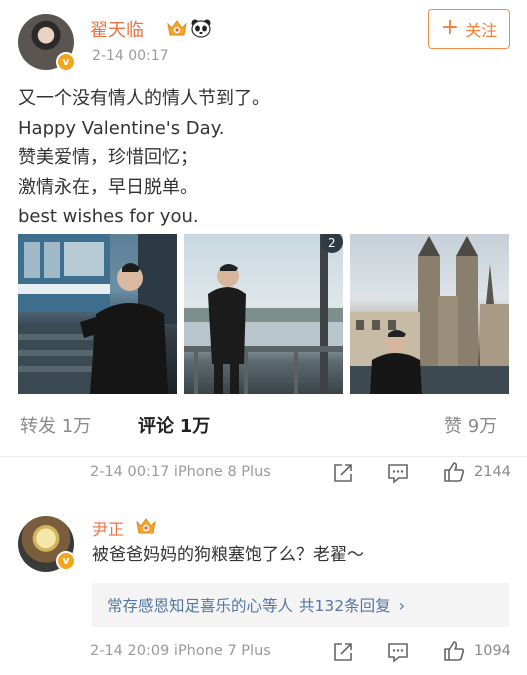 The image size is (527, 675). What do you see at coordinates (117, 29) in the screenshot?
I see `post-author-name: 翟天临` at bounding box center [117, 29].